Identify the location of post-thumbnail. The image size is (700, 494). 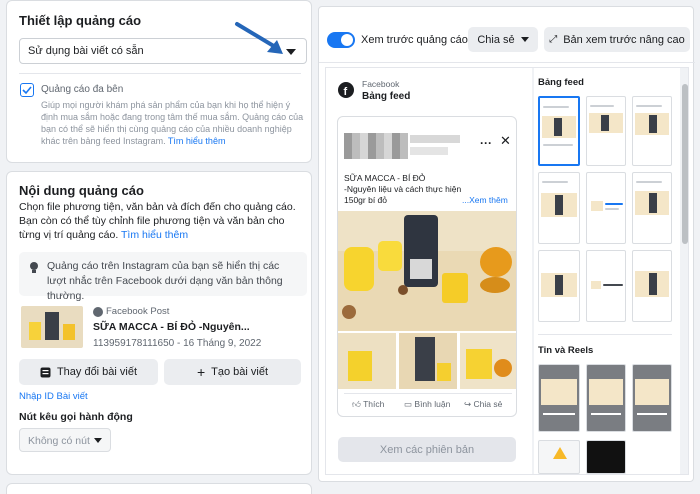
(52, 327).